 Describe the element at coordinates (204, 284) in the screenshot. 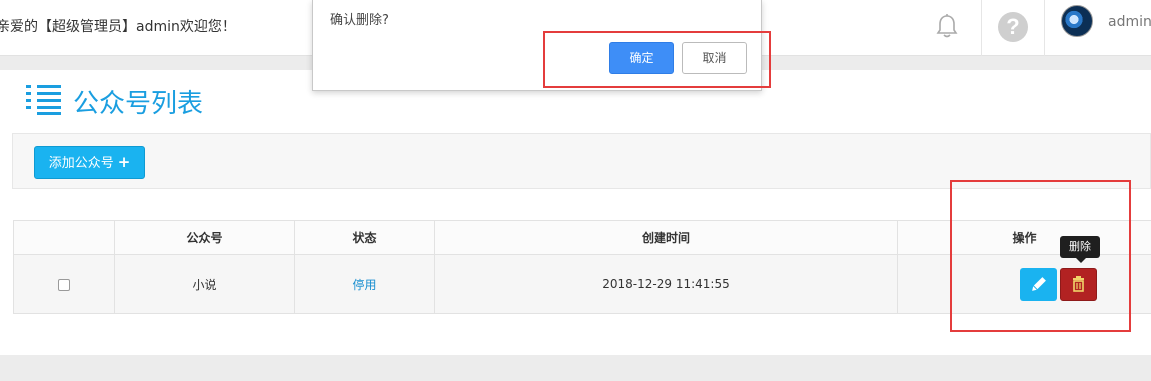

I see `account-name: 小说` at that location.